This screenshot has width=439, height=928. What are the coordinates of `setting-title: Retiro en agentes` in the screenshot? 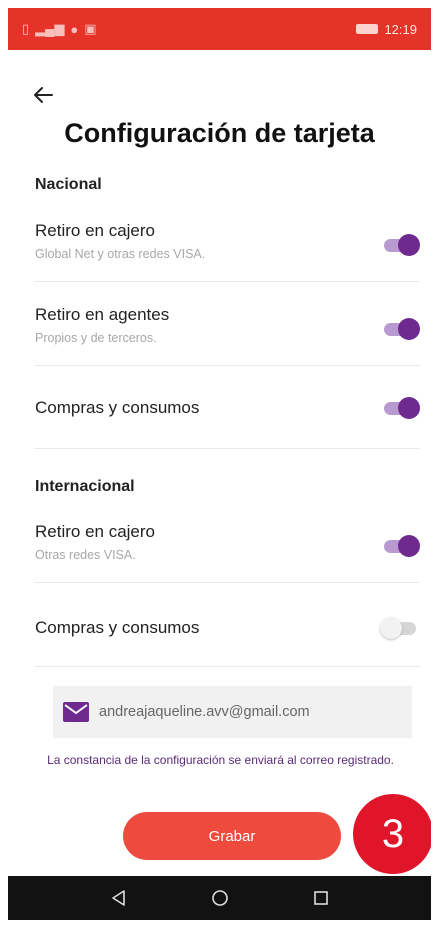 It's located at (102, 314).